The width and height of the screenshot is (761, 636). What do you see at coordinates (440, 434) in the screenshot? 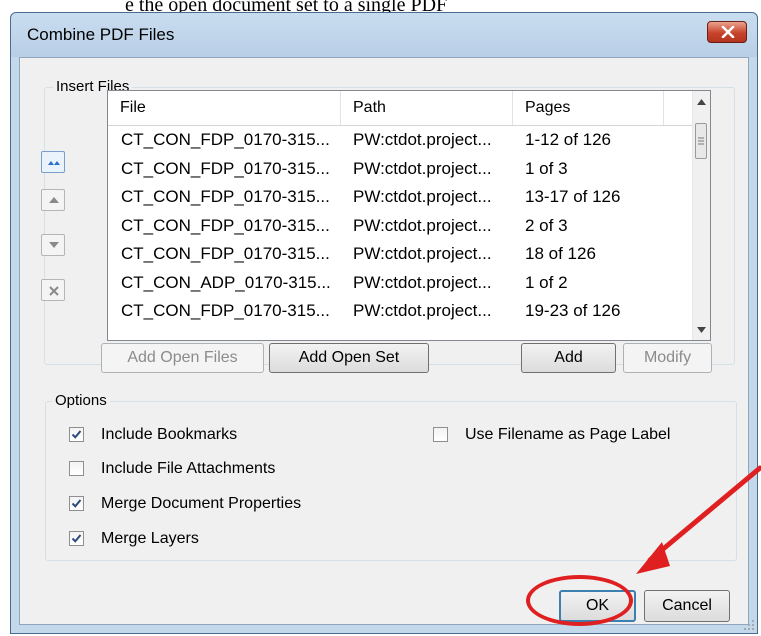
I see `use-filename-as-page-label-checkbox` at bounding box center [440, 434].